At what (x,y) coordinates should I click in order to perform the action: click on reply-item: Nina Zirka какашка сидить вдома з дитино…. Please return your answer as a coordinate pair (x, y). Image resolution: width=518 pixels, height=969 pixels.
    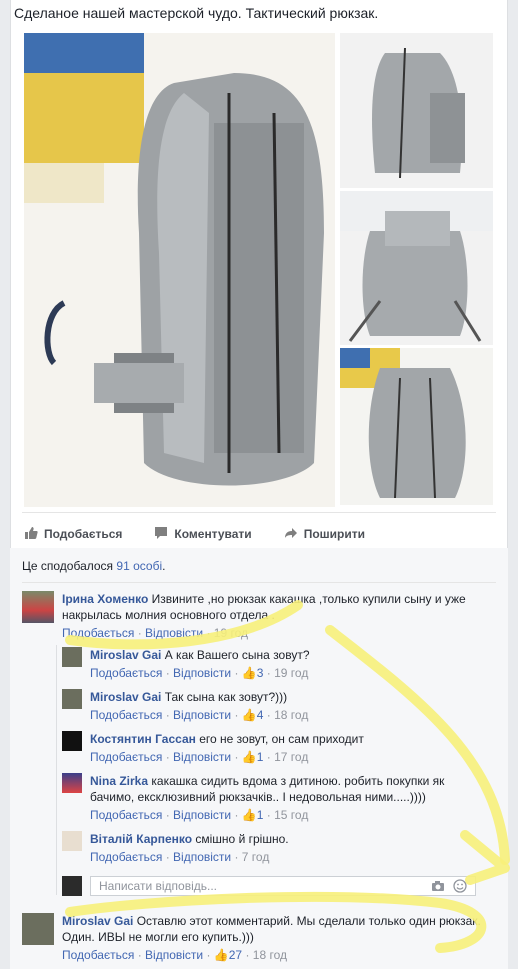
    Looking at the image, I should click on (272, 798).